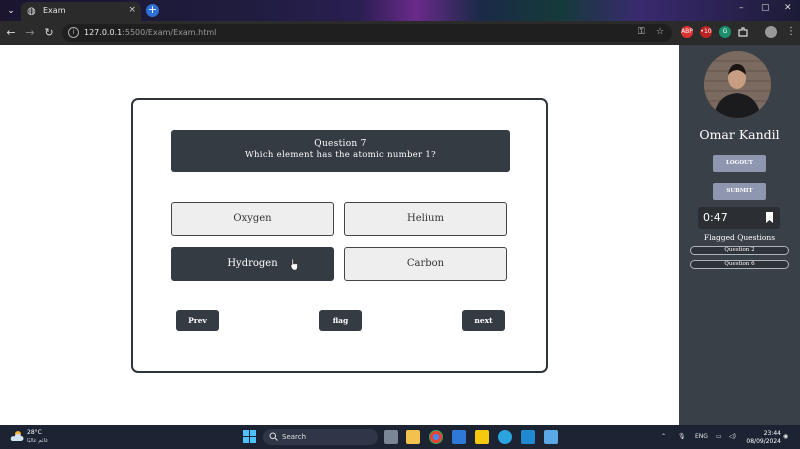 The image size is (800, 449). Describe the element at coordinates (769, 433) in the screenshot. I see `clock-time: 23:44` at that location.